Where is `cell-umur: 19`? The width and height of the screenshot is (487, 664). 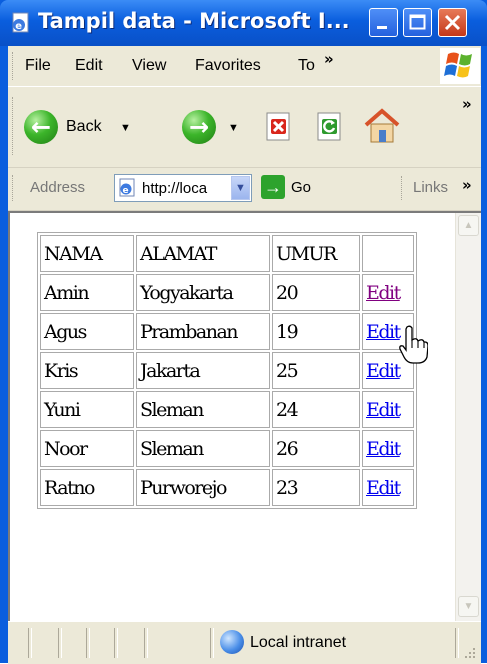
cell-umur: 19 is located at coordinates (316, 331).